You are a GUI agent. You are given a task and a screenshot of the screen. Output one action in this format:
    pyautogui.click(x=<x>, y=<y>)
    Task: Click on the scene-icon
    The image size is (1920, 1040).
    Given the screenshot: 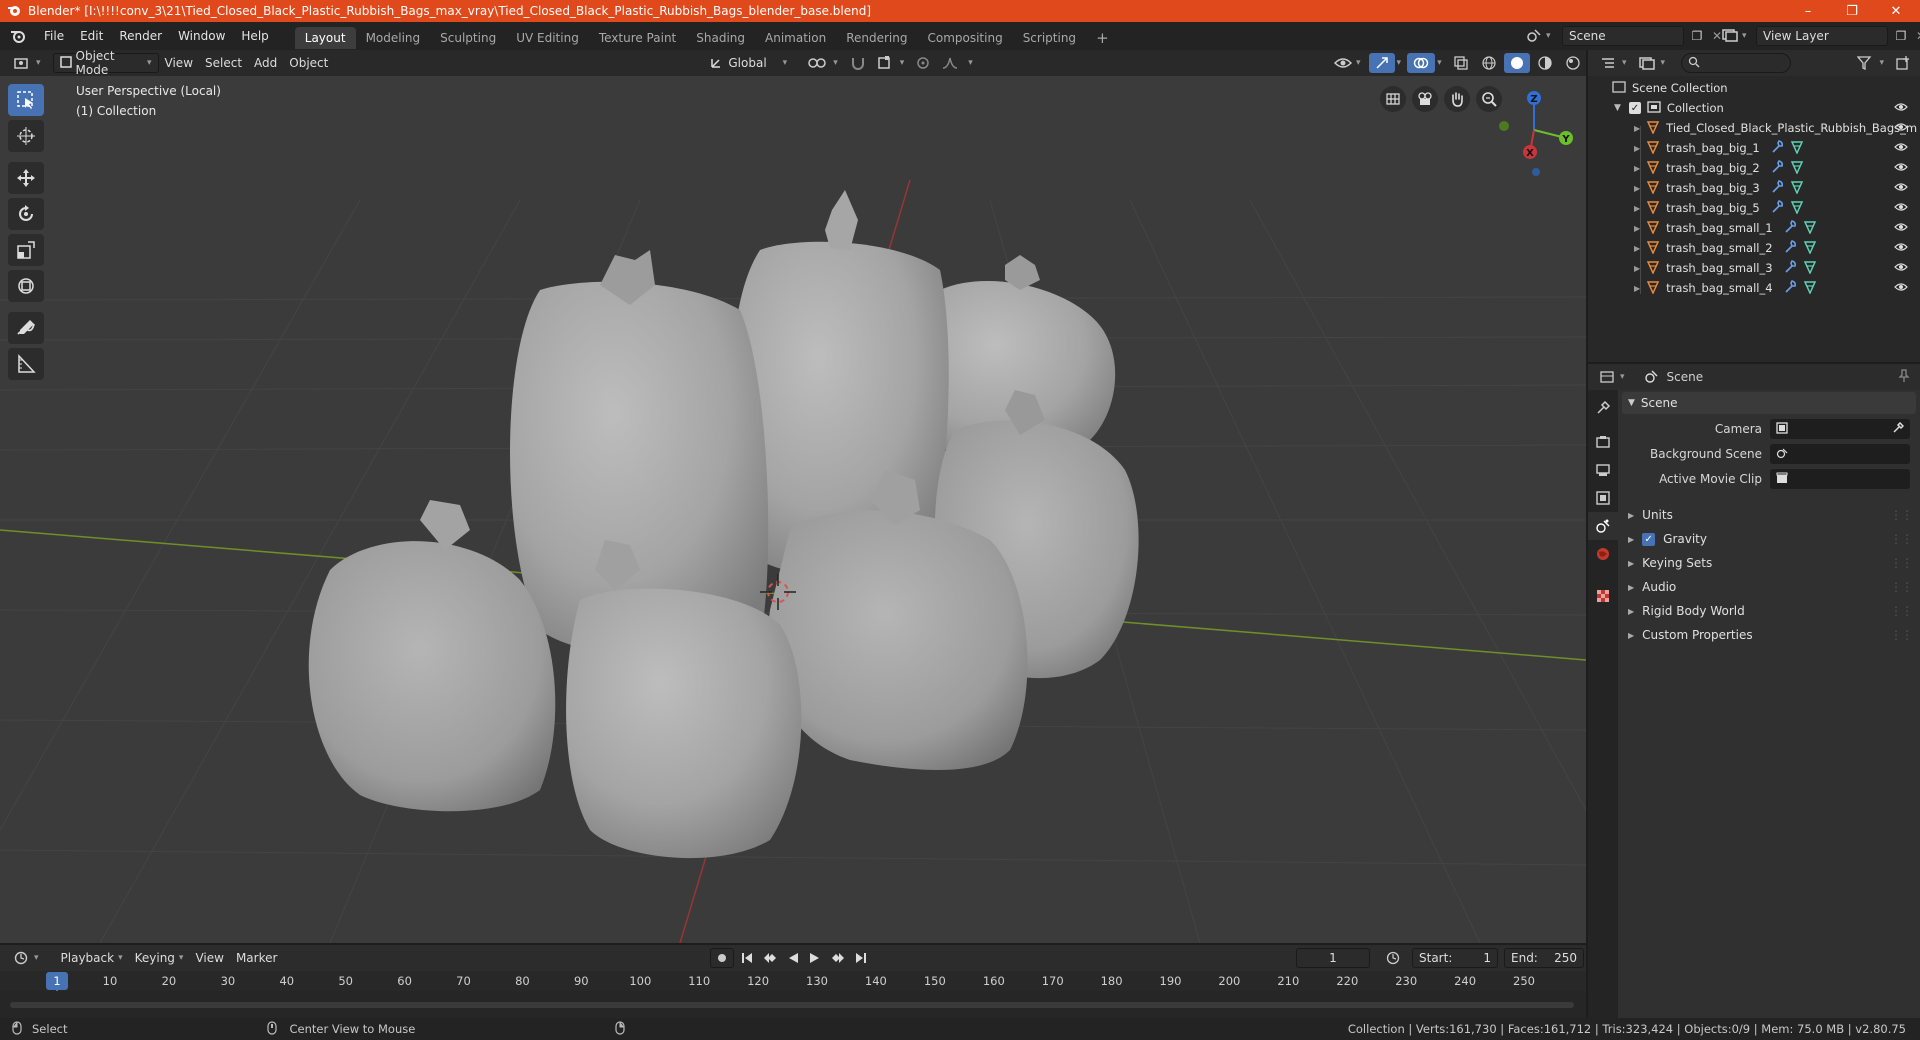 What is the action you would take?
    pyautogui.click(x=1534, y=36)
    